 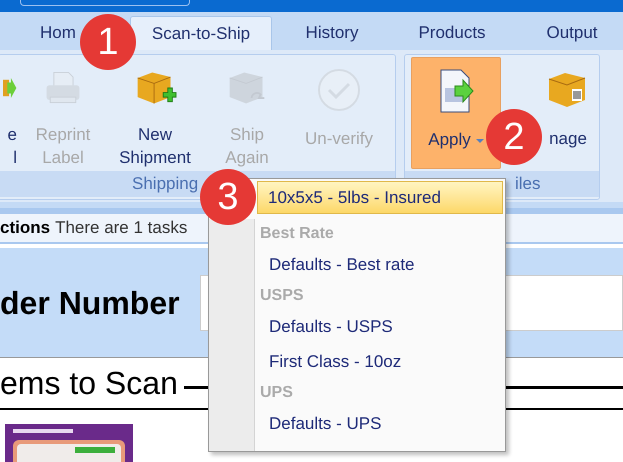 I want to click on order-number-label: der Number, so click(x=90, y=303).